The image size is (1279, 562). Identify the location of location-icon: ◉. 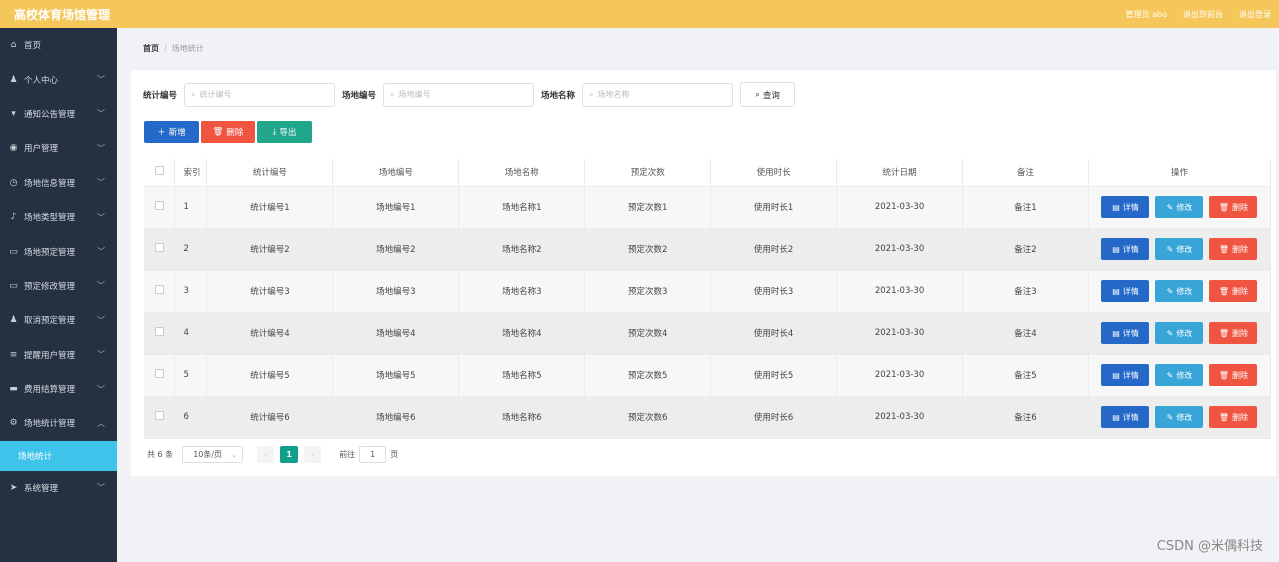
(13, 148).